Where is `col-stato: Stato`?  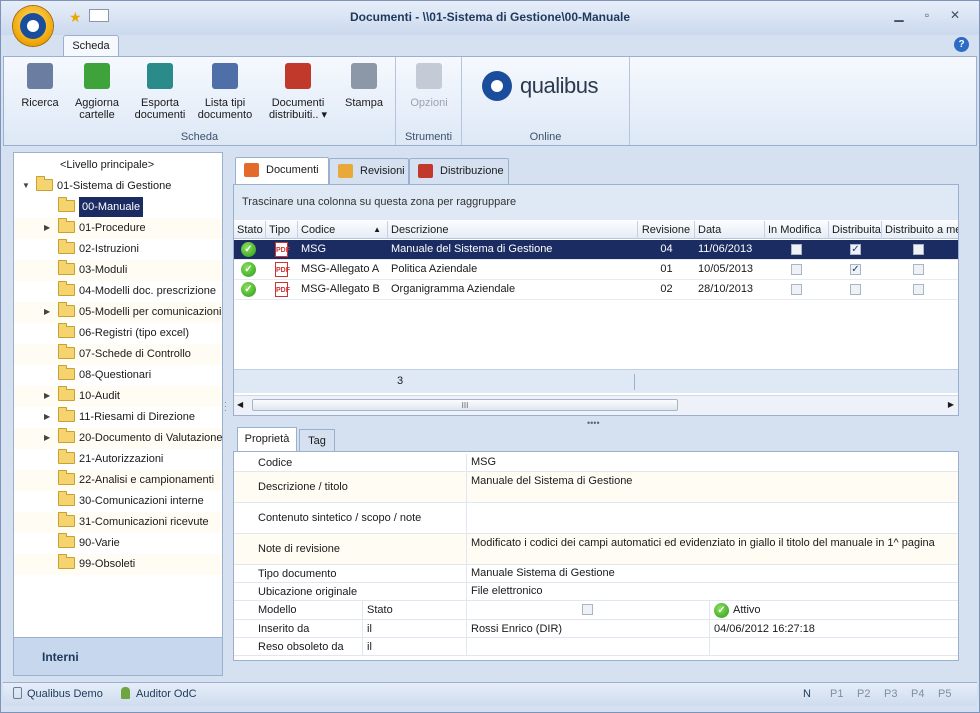
col-stato: Stato is located at coordinates (250, 230).